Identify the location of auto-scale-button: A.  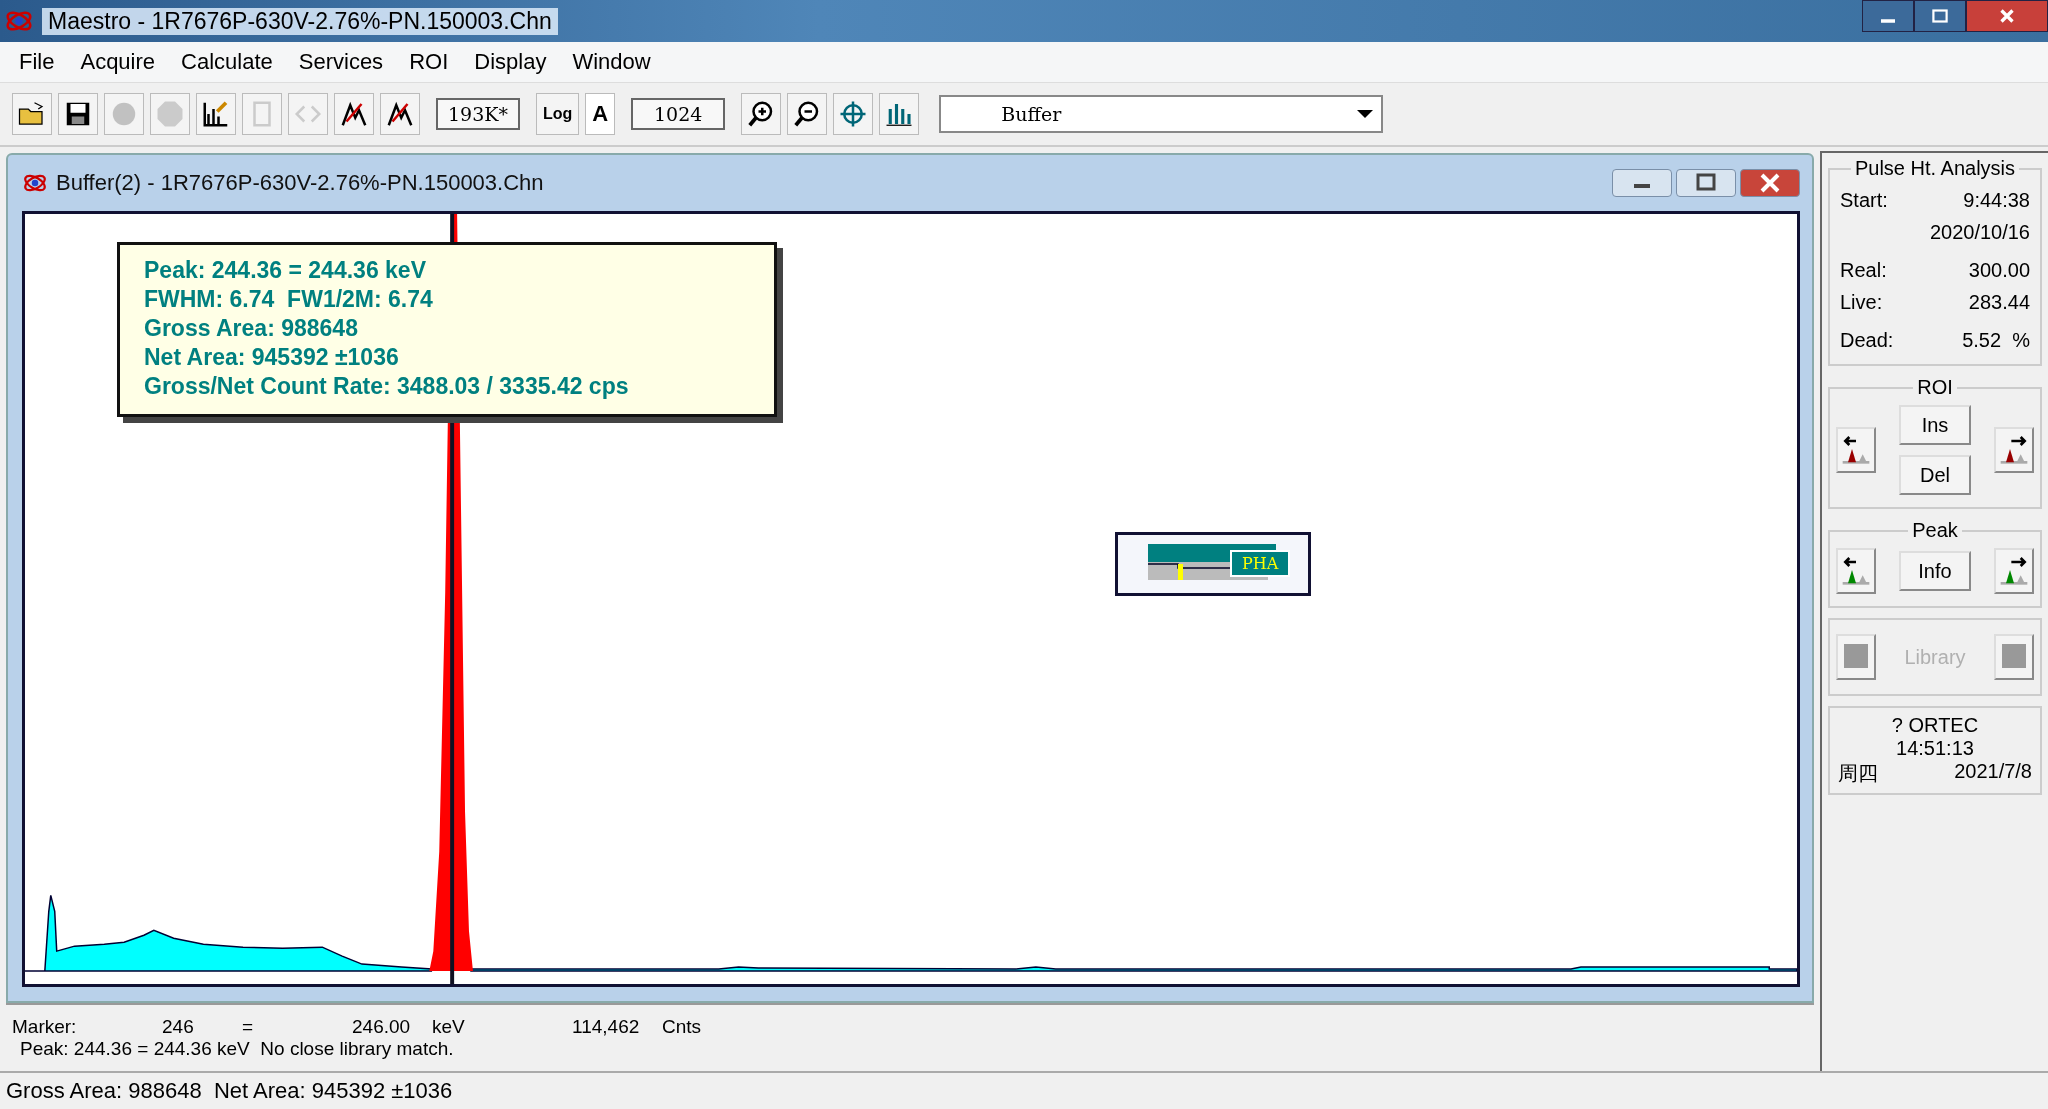
(600, 114).